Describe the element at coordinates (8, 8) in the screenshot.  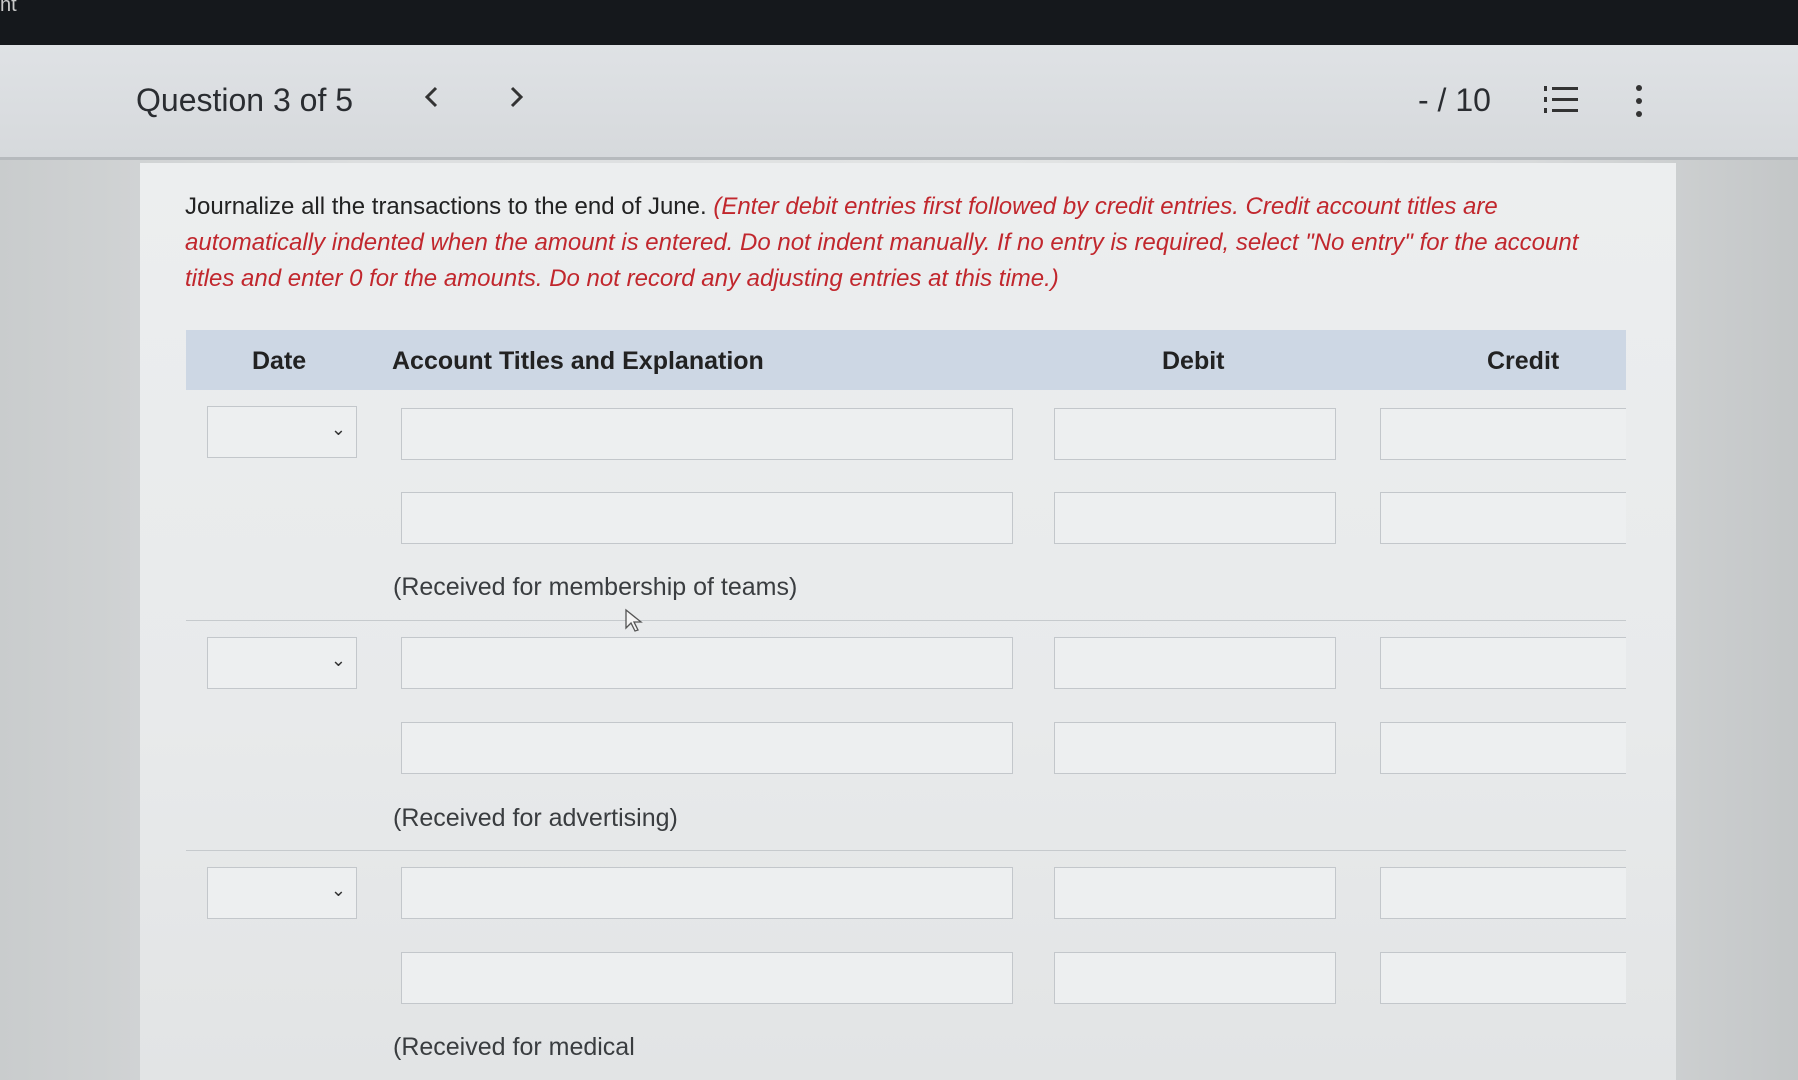
I see `corner-text: nt` at that location.